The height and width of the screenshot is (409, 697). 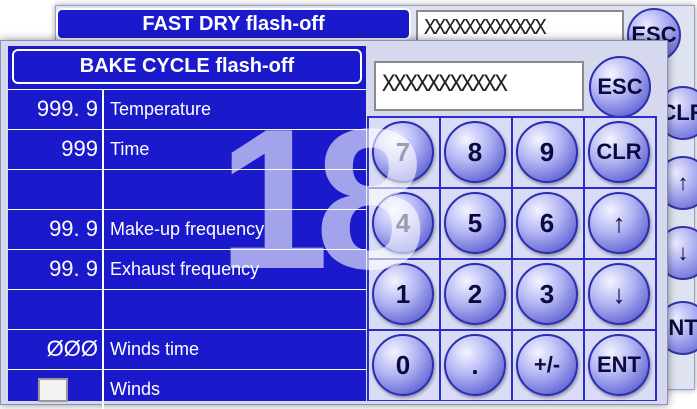 What do you see at coordinates (233, 24) in the screenshot?
I see `fast-dry-title: FAST DRY flash-off` at bounding box center [233, 24].